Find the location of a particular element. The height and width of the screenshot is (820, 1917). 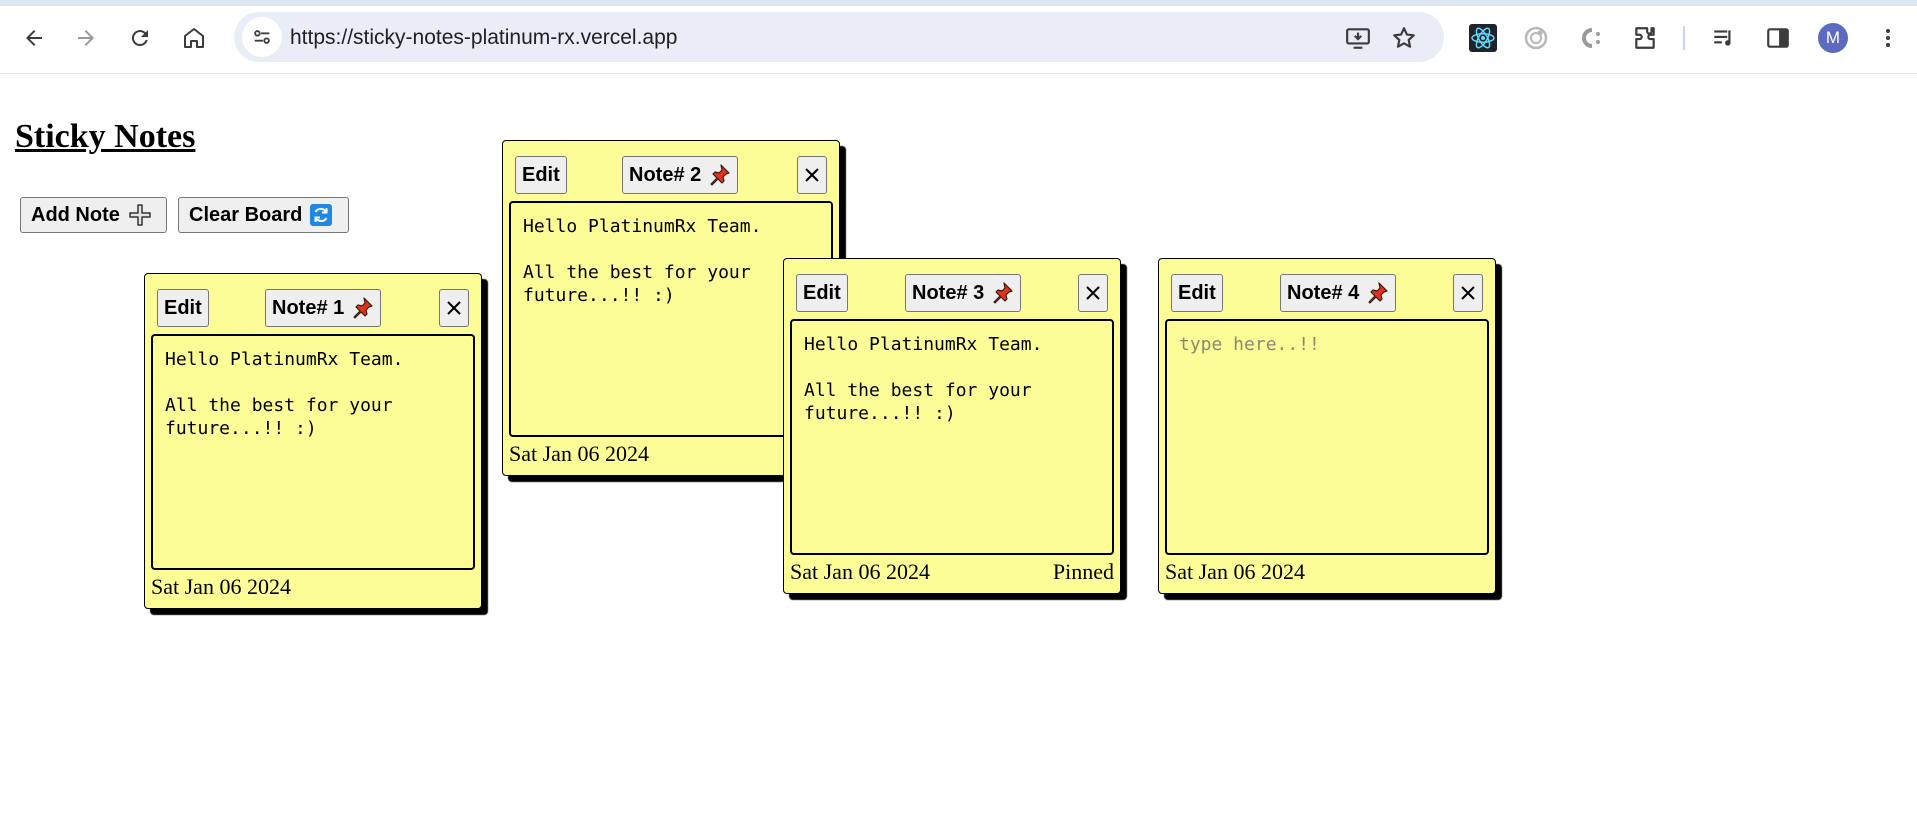

site-info-icon is located at coordinates (262, 37).